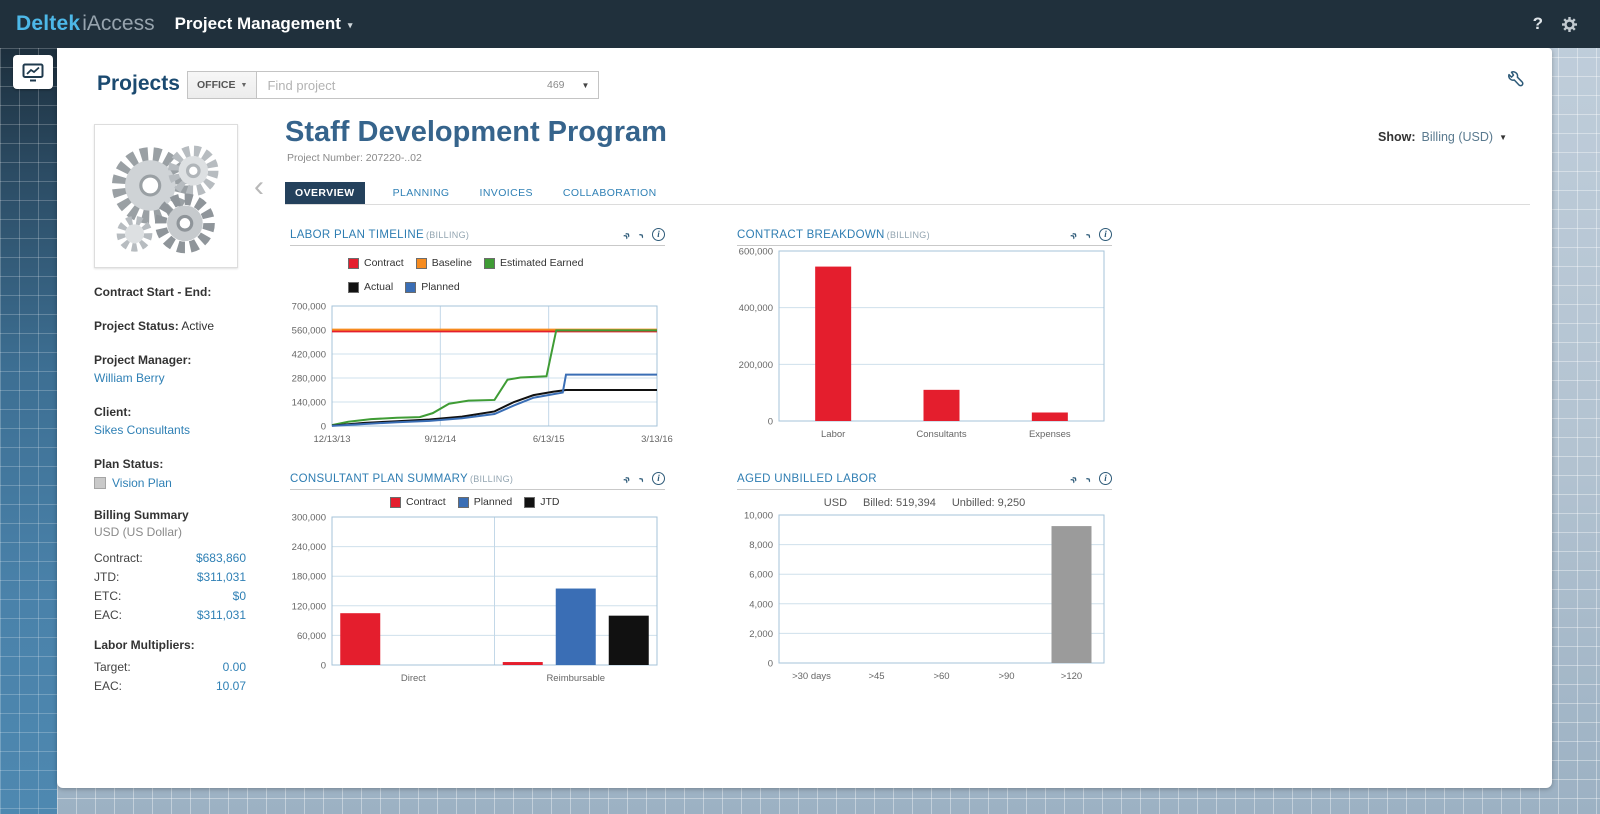  What do you see at coordinates (48, 23) in the screenshot?
I see `brand-deltek: Deltek` at bounding box center [48, 23].